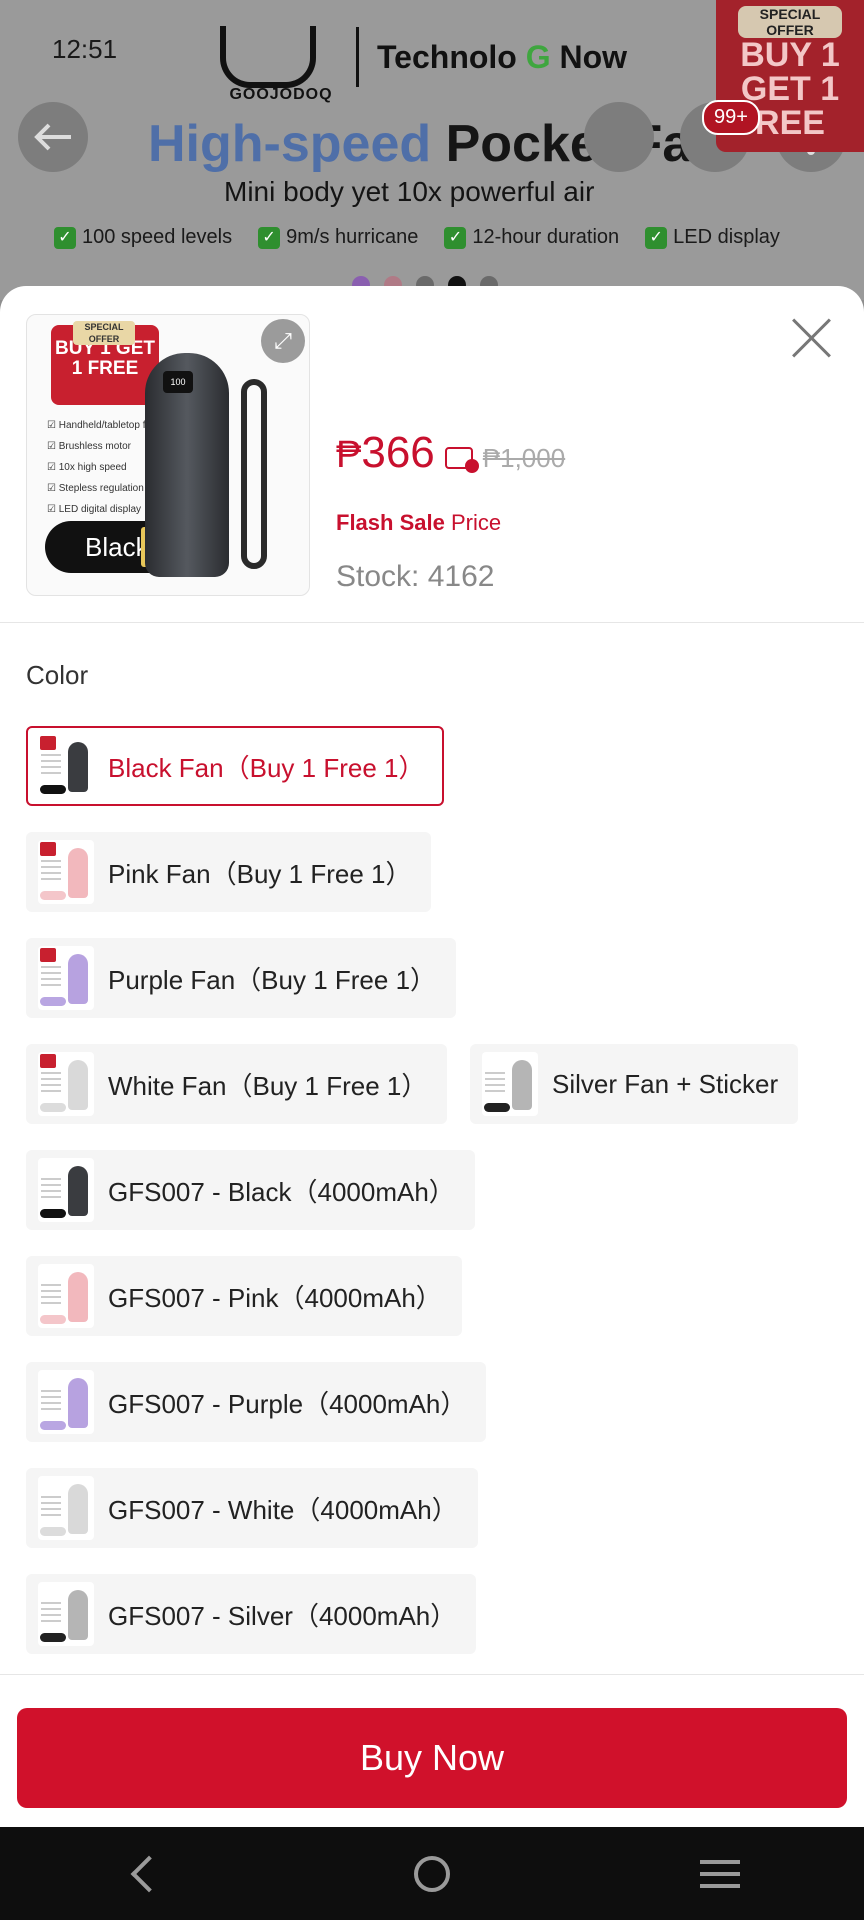  What do you see at coordinates (282, 1615) in the screenshot?
I see `color-option-label: GFS007 - Silver（4000mAh）` at bounding box center [282, 1615].